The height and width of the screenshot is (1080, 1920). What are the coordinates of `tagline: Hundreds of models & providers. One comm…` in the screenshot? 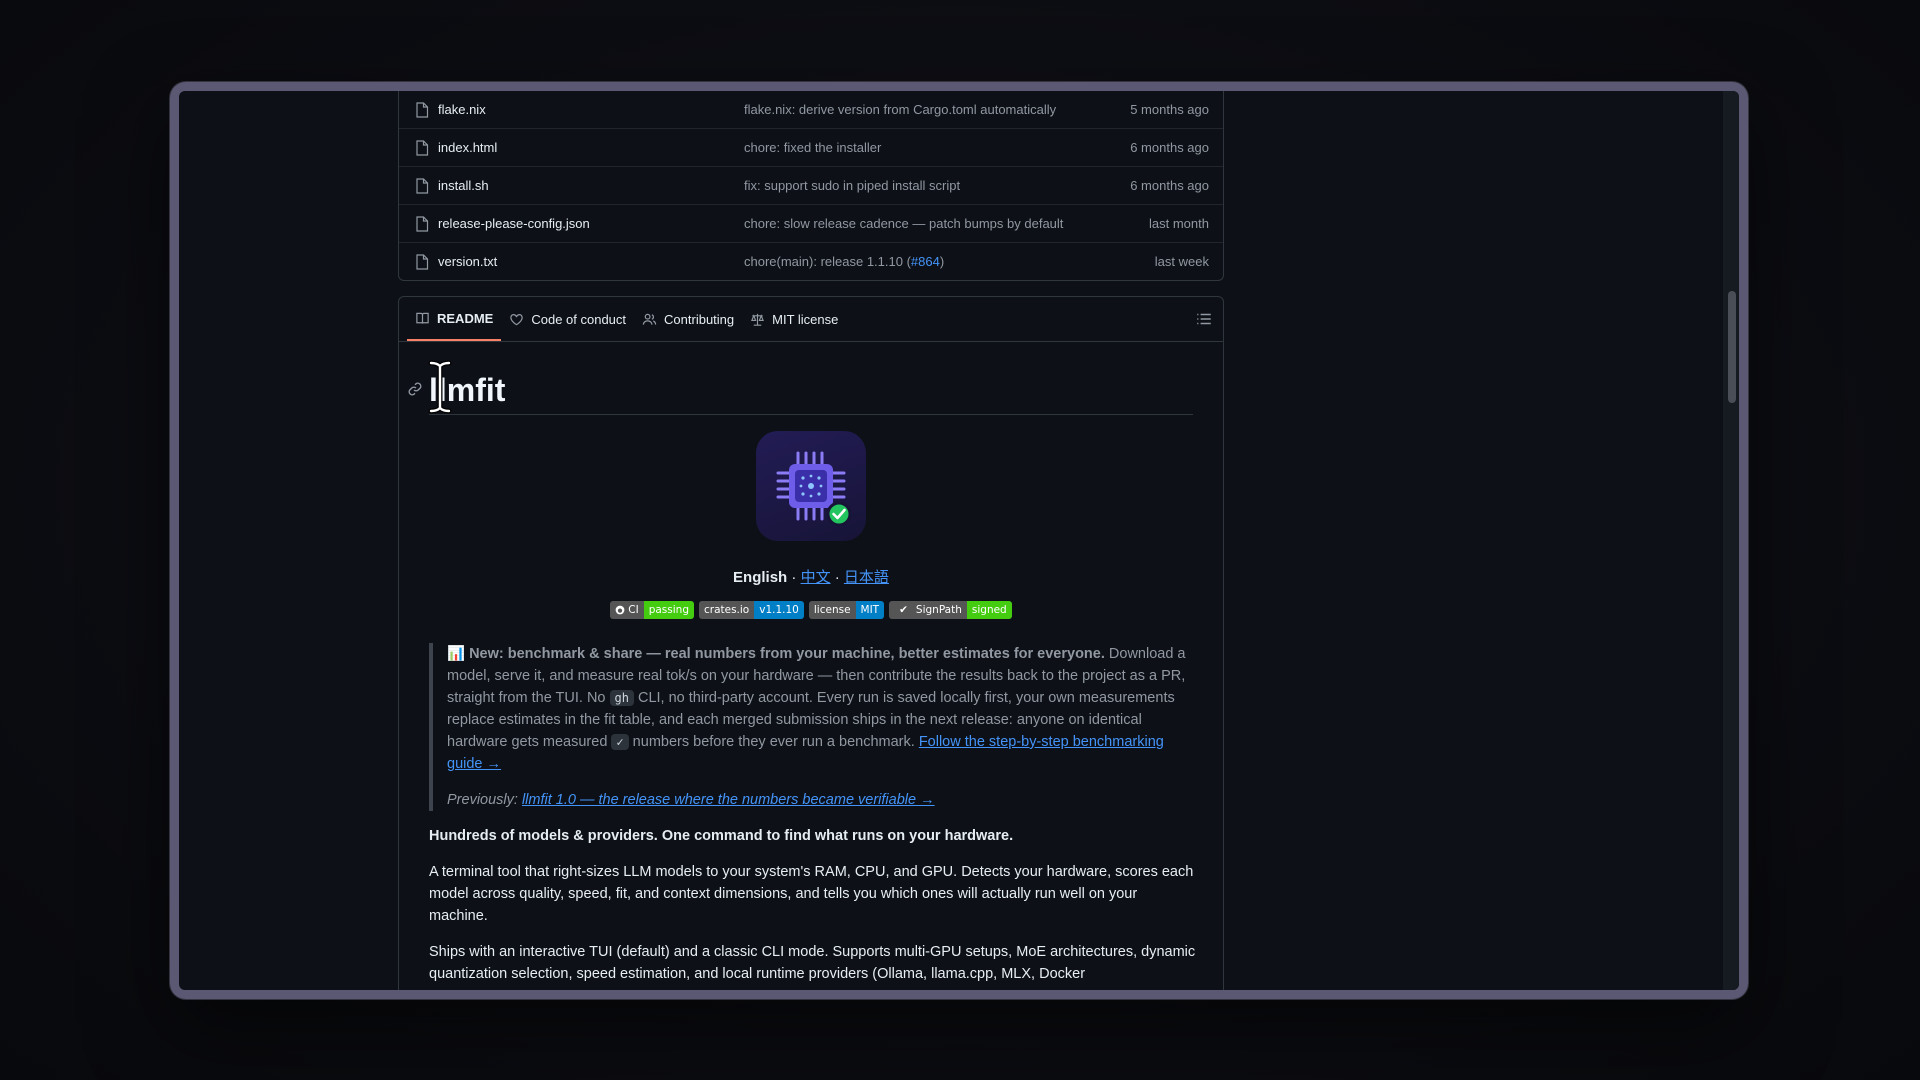 It's located at (721, 836).